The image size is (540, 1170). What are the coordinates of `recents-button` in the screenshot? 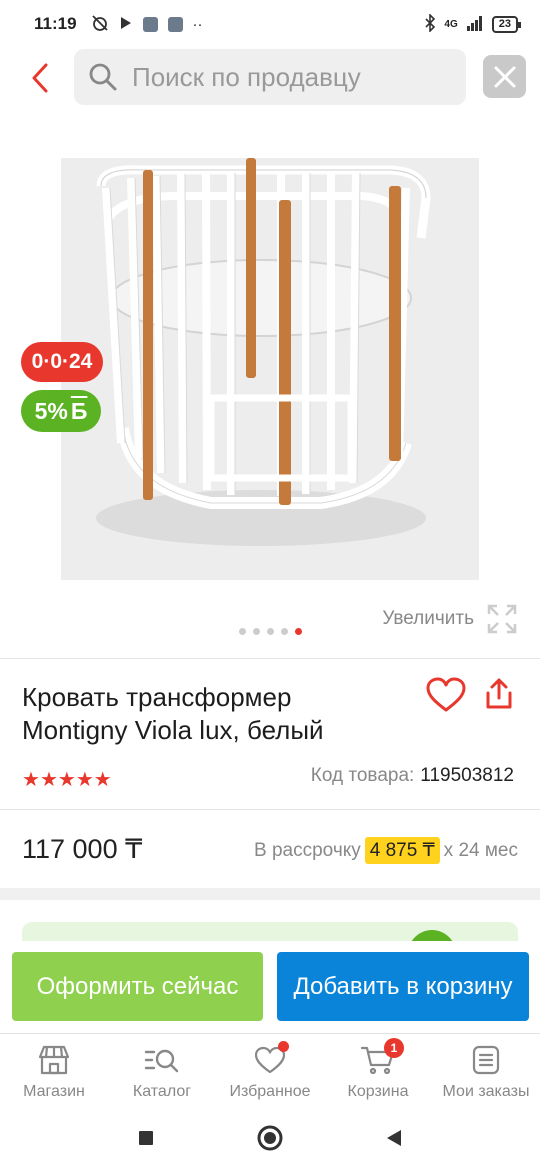 It's located at (146, 1138).